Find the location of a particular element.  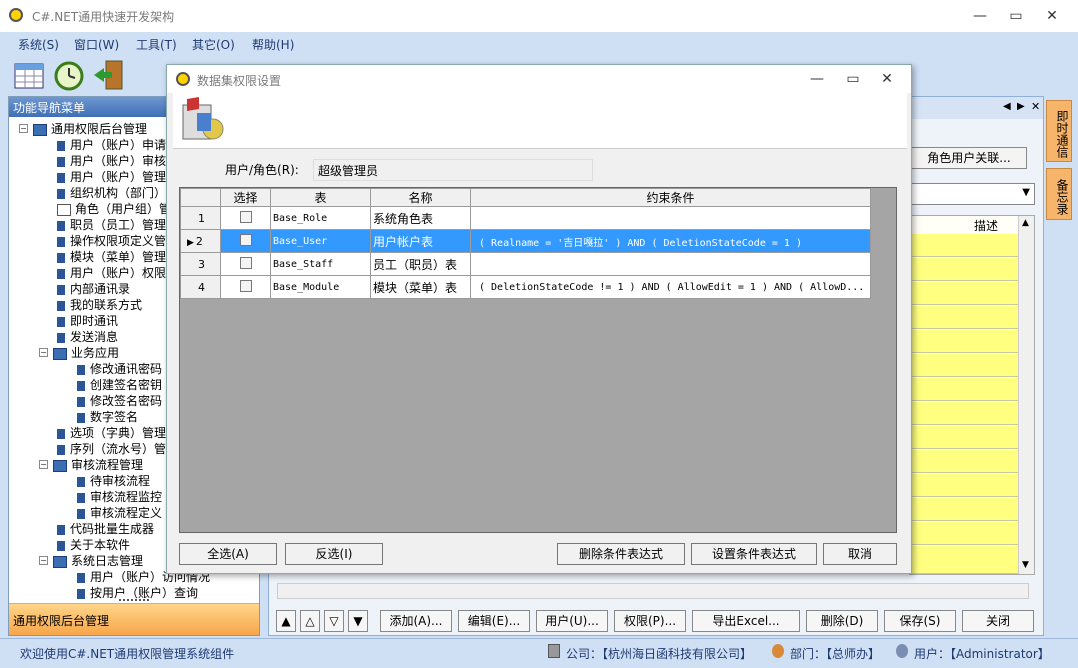

name-cell: 模块（菜单）表 is located at coordinates (420, 287).